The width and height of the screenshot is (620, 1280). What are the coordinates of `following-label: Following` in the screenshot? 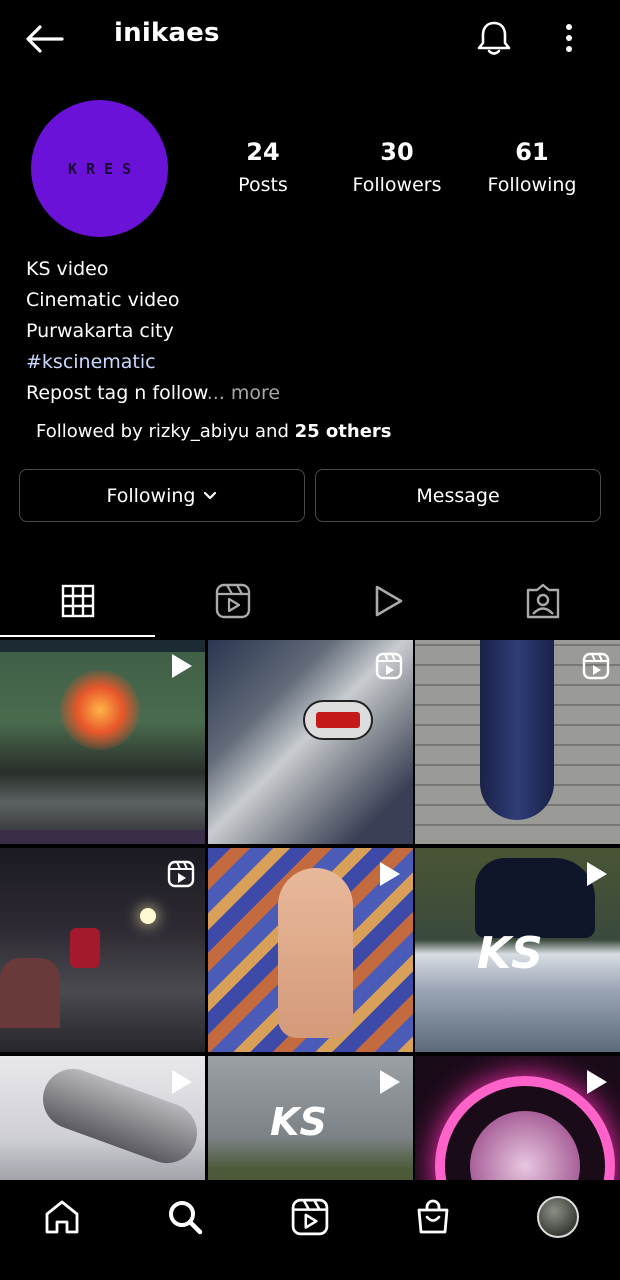 It's located at (532, 185).